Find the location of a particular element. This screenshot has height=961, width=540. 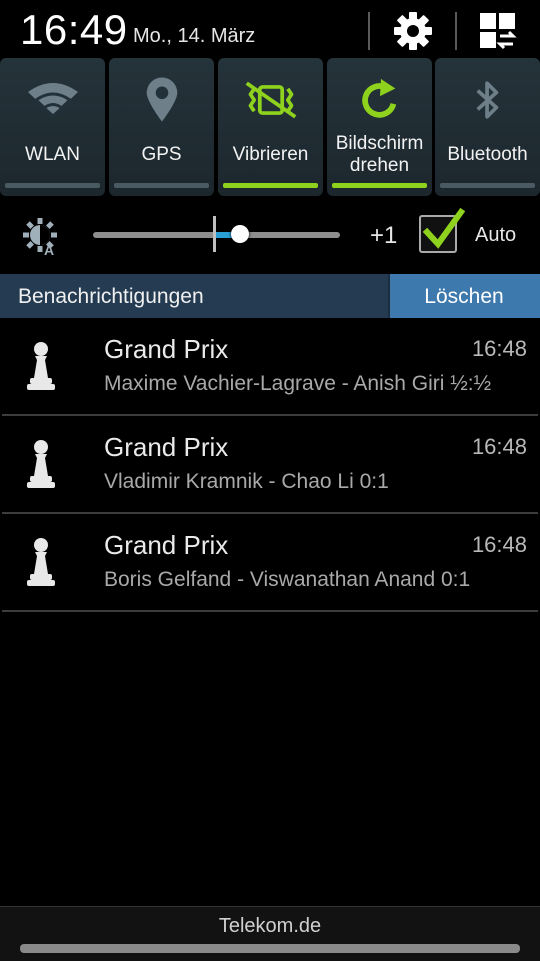

toggle-label: Vibrieren is located at coordinates (270, 154).